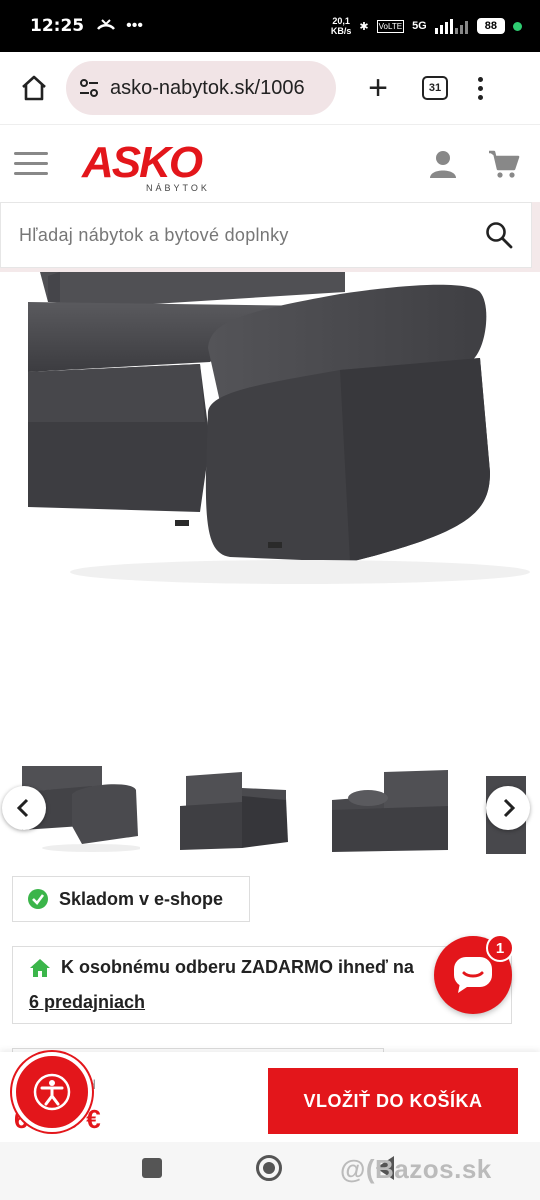  Describe the element at coordinates (390, 26) in the screenshot. I see `volte-icon: VoLTE` at that location.